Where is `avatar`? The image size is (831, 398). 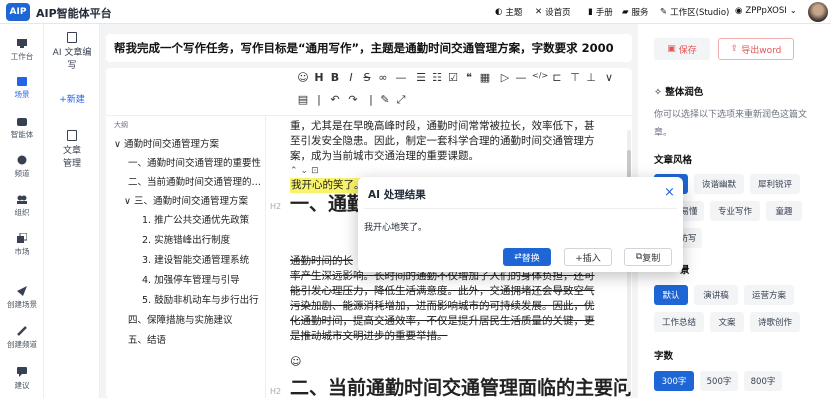
avatar is located at coordinates (818, 12).